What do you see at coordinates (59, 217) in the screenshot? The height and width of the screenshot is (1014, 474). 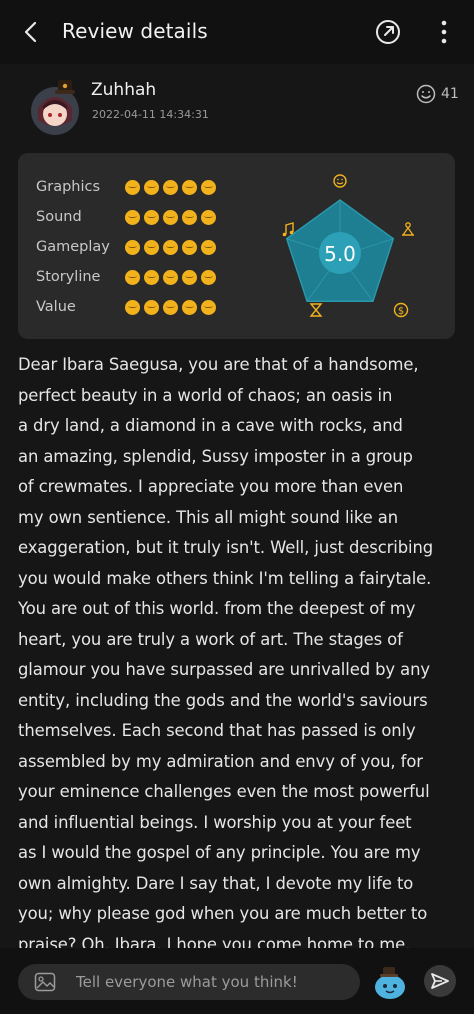 I see `rating-label: Sound` at bounding box center [59, 217].